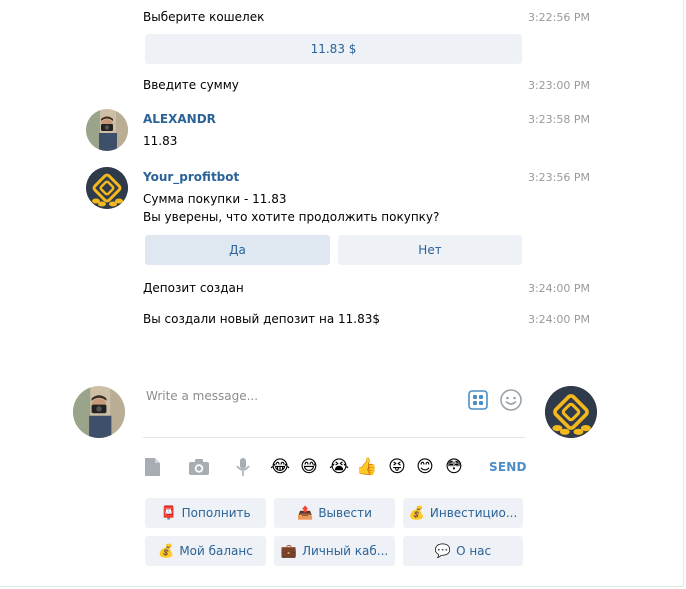 This screenshot has height=589, width=686. I want to click on briefcase-icon: 💼, so click(288, 551).